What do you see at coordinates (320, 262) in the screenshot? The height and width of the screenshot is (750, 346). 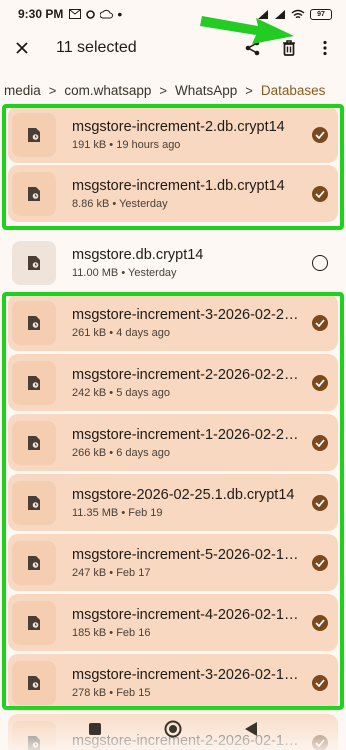 I see `unchecked-circle-icon` at bounding box center [320, 262].